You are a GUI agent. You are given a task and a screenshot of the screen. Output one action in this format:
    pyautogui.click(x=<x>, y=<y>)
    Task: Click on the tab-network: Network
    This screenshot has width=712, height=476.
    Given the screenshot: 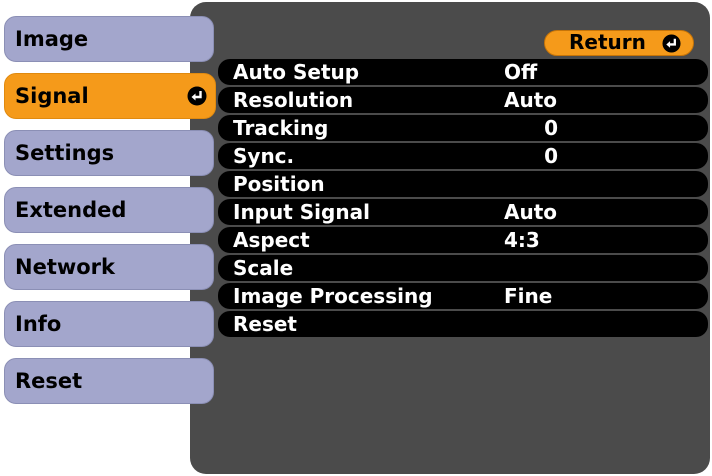 What is the action you would take?
    pyautogui.click(x=109, y=267)
    